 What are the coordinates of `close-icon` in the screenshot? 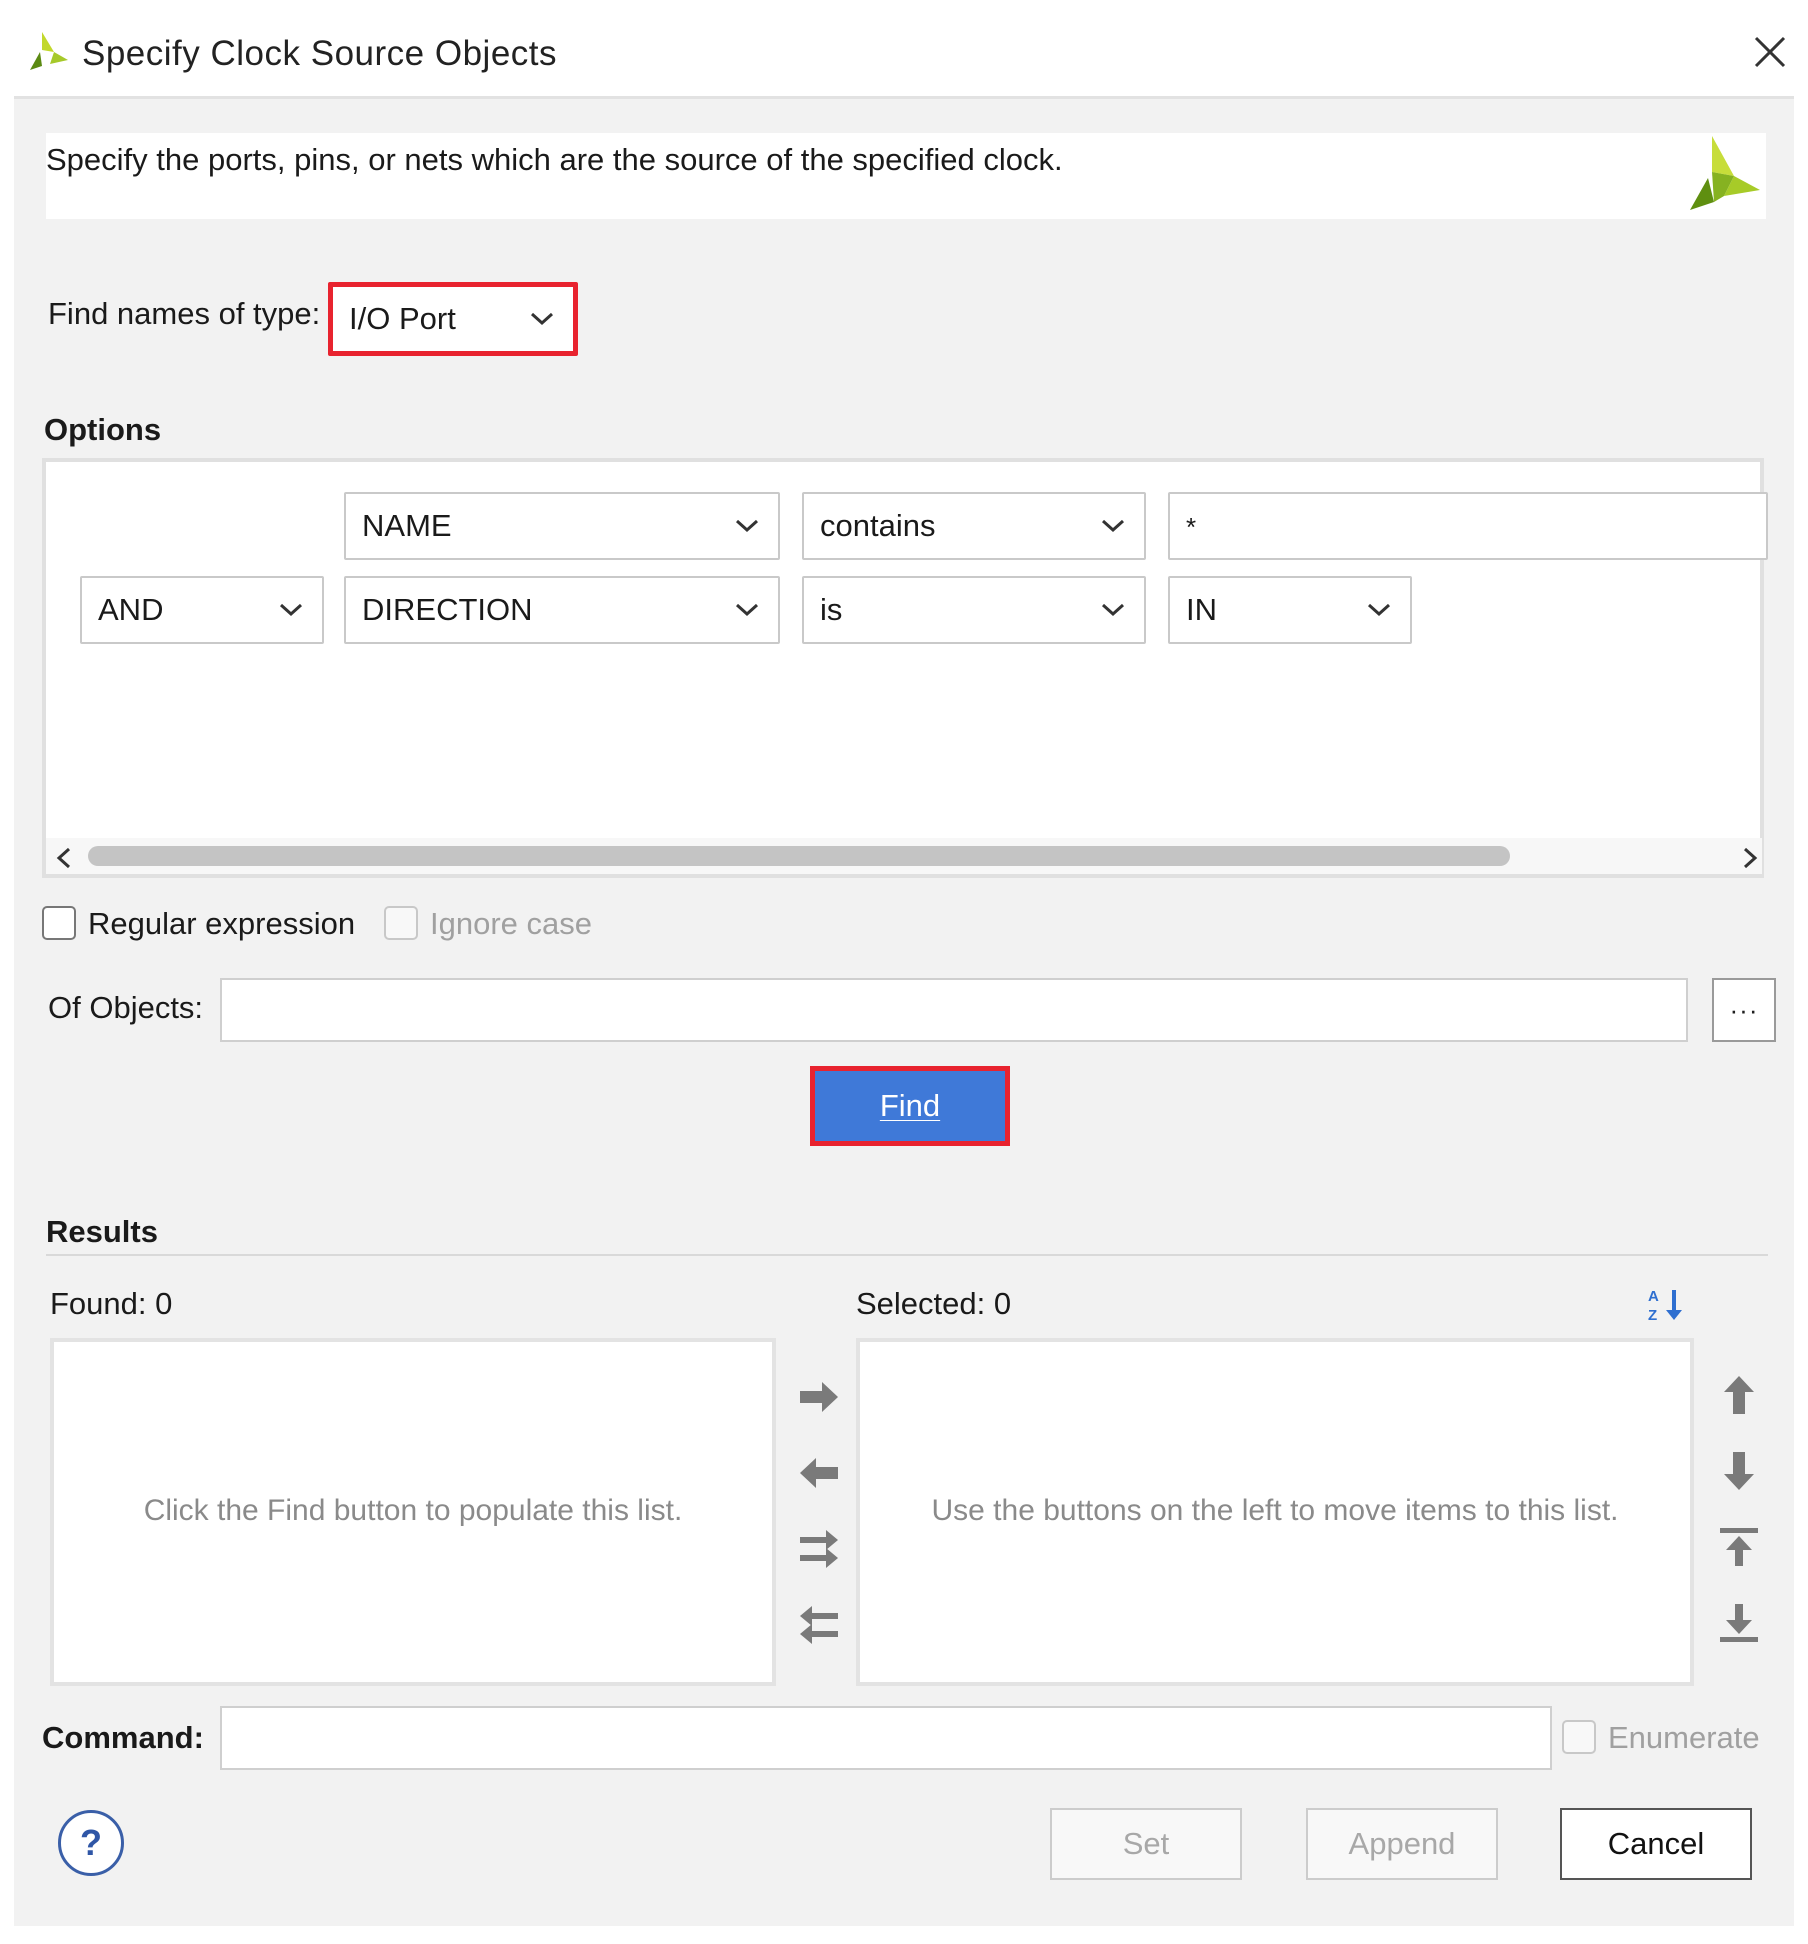 It's located at (1770, 52).